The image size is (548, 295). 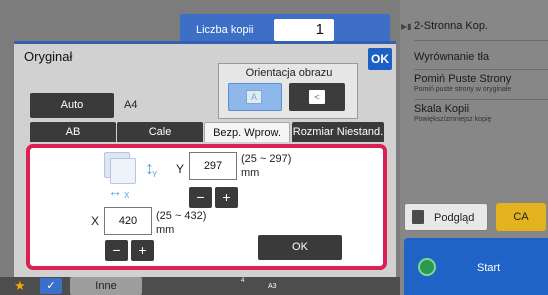 What do you see at coordinates (72, 105) in the screenshot?
I see `auto-button: Auto` at bounding box center [72, 105].